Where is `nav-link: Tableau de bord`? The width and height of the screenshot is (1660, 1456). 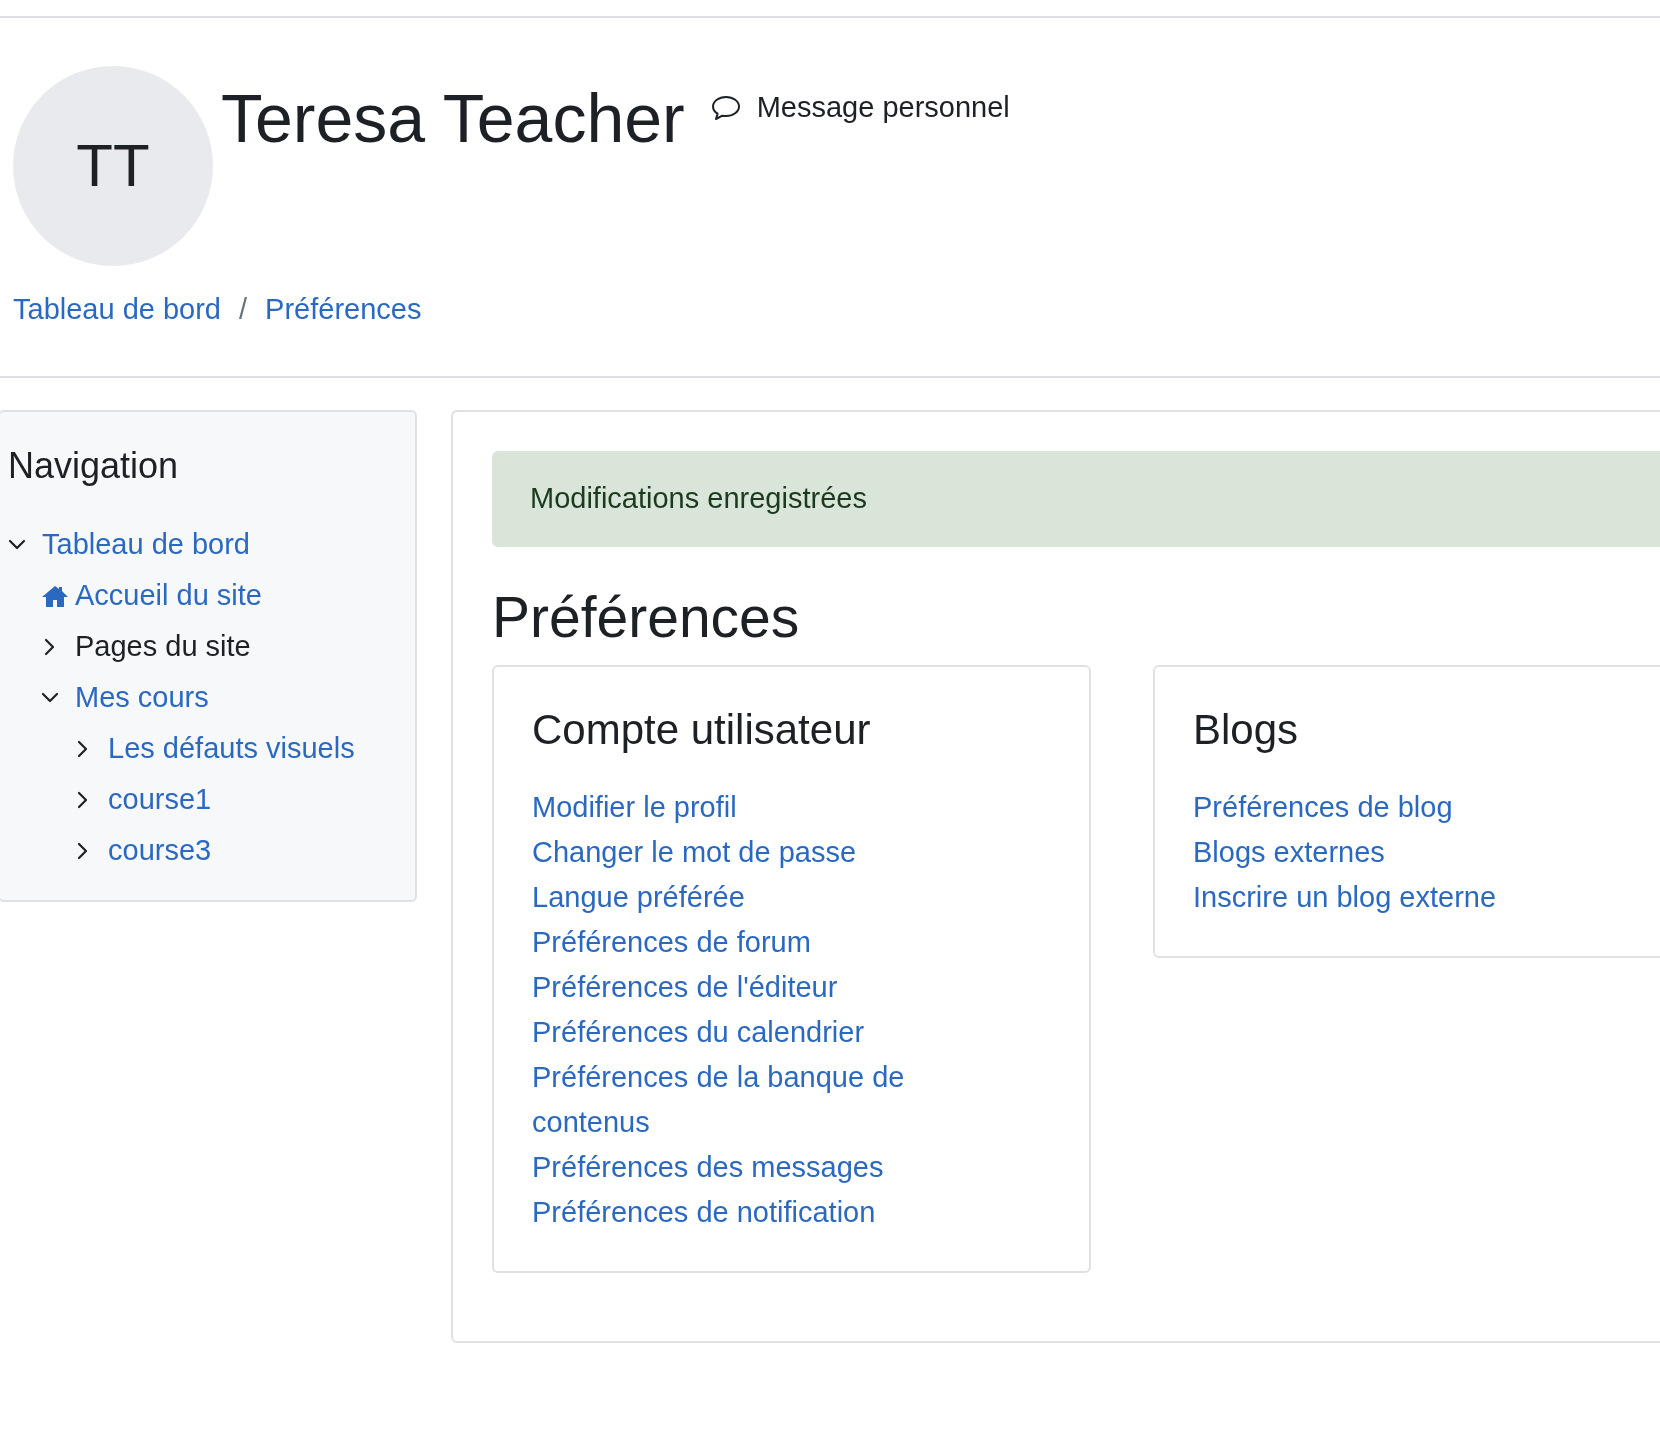
nav-link: Tableau de bord is located at coordinates (146, 544).